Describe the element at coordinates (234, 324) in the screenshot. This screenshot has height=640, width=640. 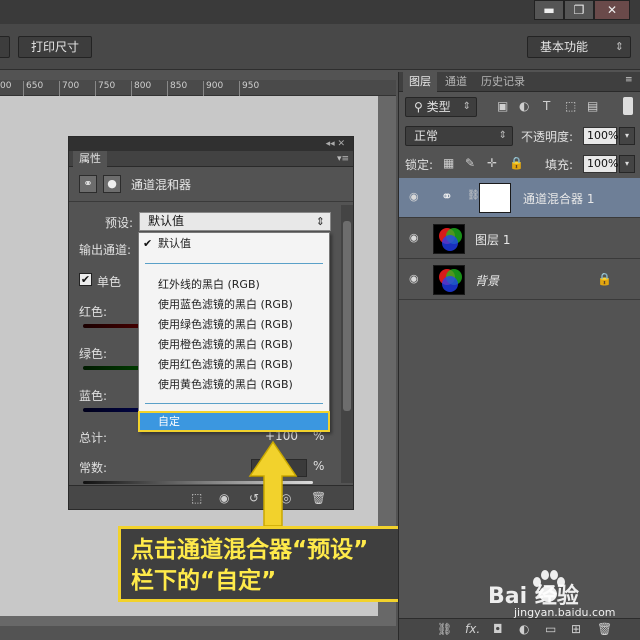
I see `dropdown-item: 使用绿色滤镜的黑白 (RGB)` at that location.